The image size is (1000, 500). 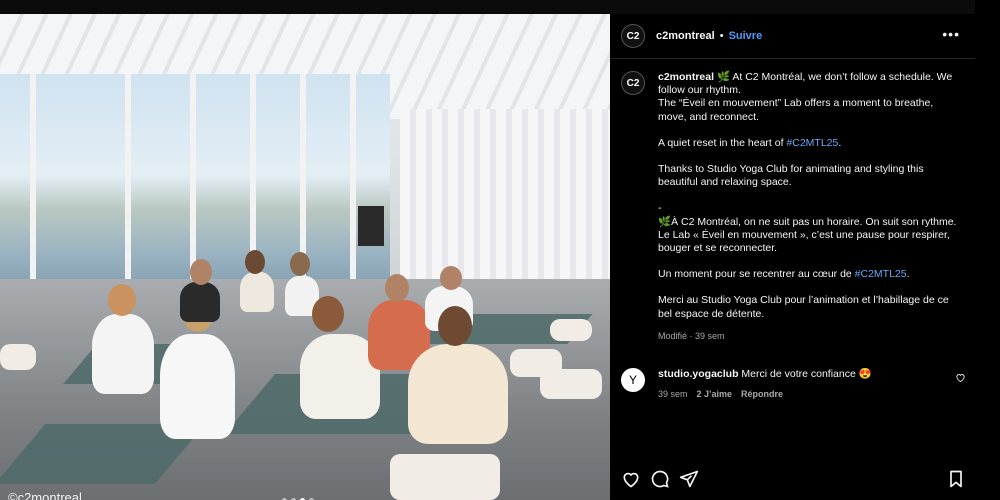 What do you see at coordinates (960, 379) in the screenshot?
I see `comment-heart-icon` at bounding box center [960, 379].